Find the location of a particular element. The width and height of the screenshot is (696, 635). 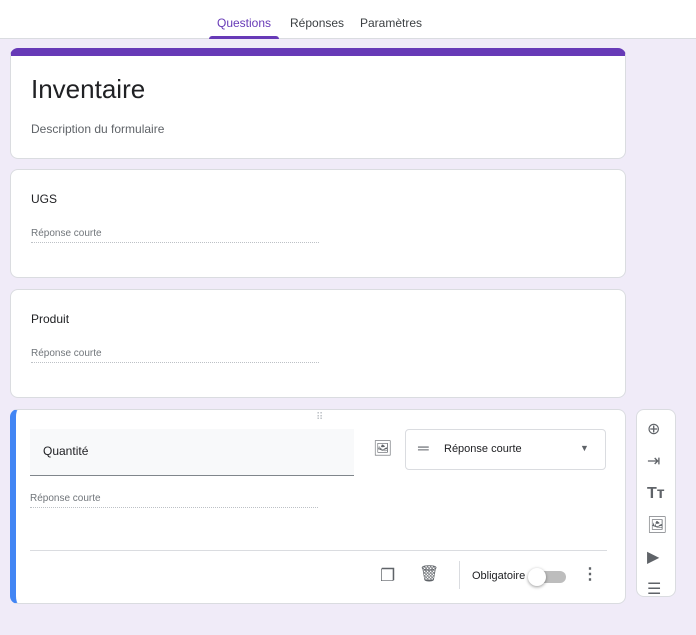

question-title: Produit is located at coordinates (50, 319).